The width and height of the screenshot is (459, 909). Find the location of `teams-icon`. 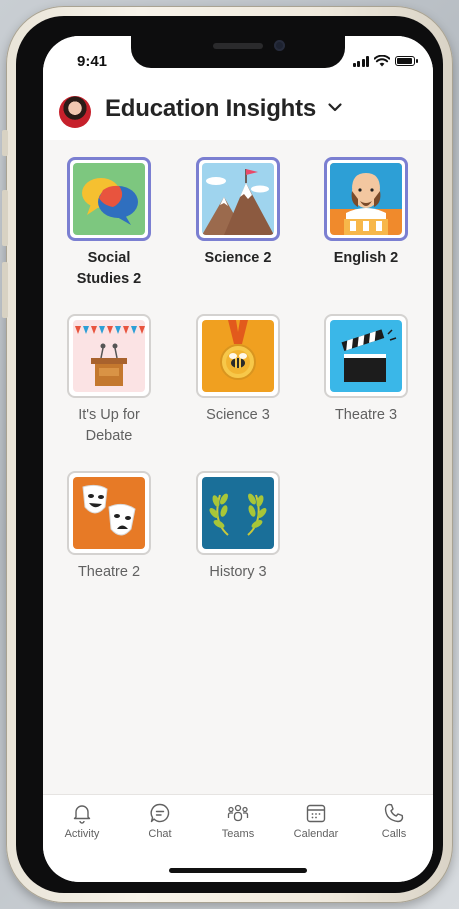

teams-icon is located at coordinates (238, 813).